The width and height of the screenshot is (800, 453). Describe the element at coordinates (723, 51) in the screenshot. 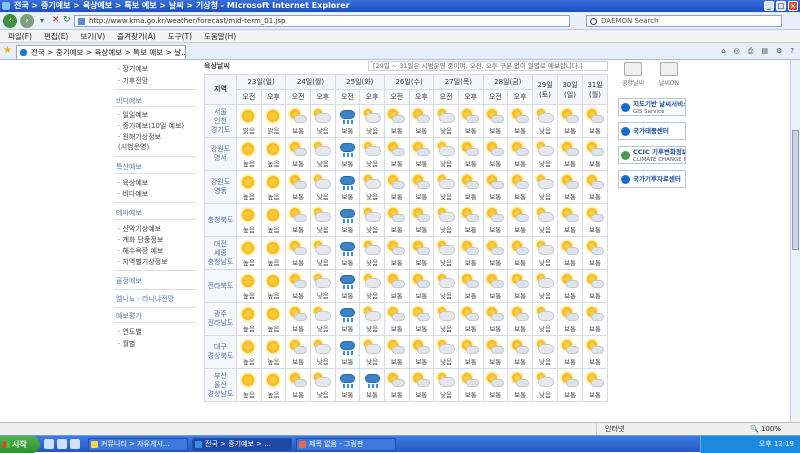

I see `home-icon: ⌂` at that location.